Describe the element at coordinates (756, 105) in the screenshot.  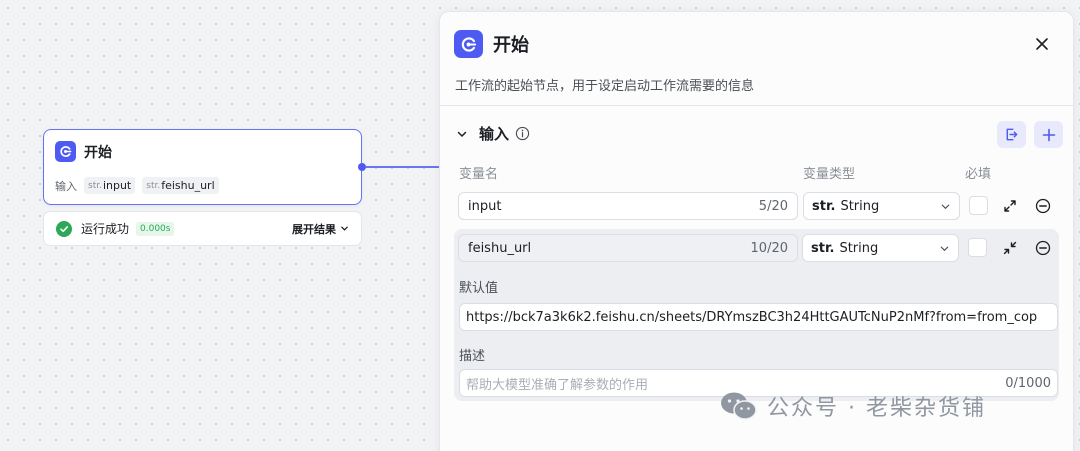
I see `divider` at that location.